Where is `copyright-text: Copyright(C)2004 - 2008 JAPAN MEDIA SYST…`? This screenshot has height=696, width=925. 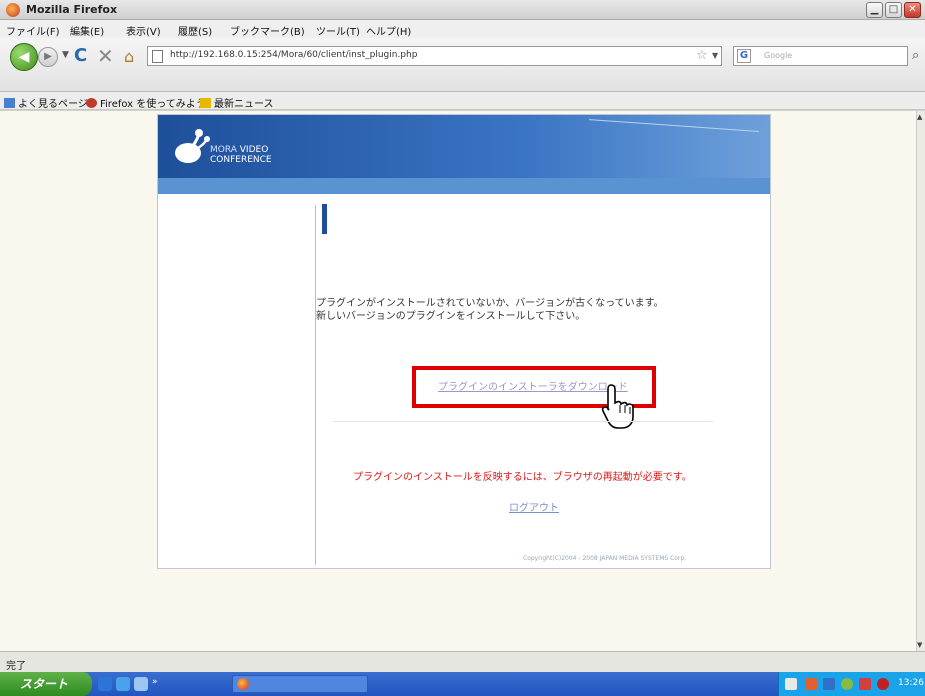
copyright-text: Copyright(C)2004 - 2008 JAPAN MEDIA SYST… is located at coordinates (605, 558).